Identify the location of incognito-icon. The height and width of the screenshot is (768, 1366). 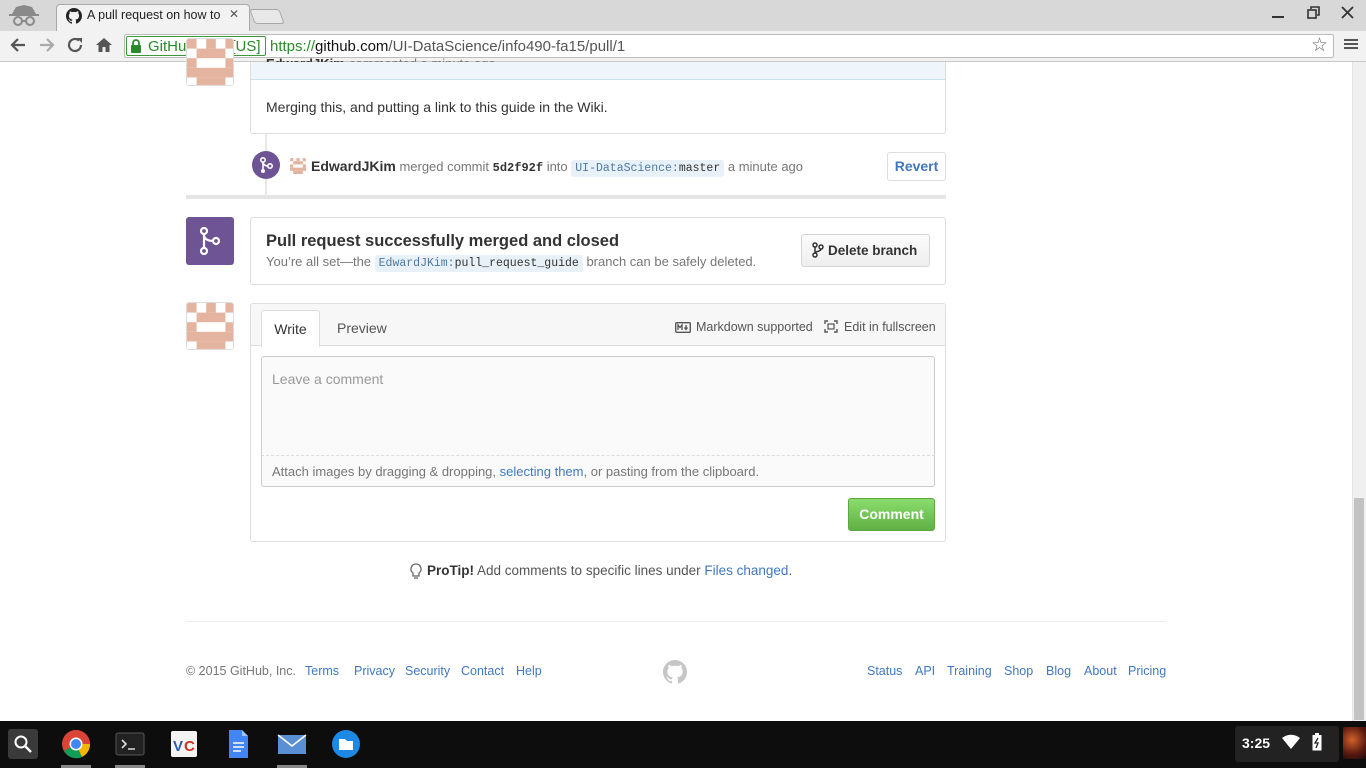
(24, 15).